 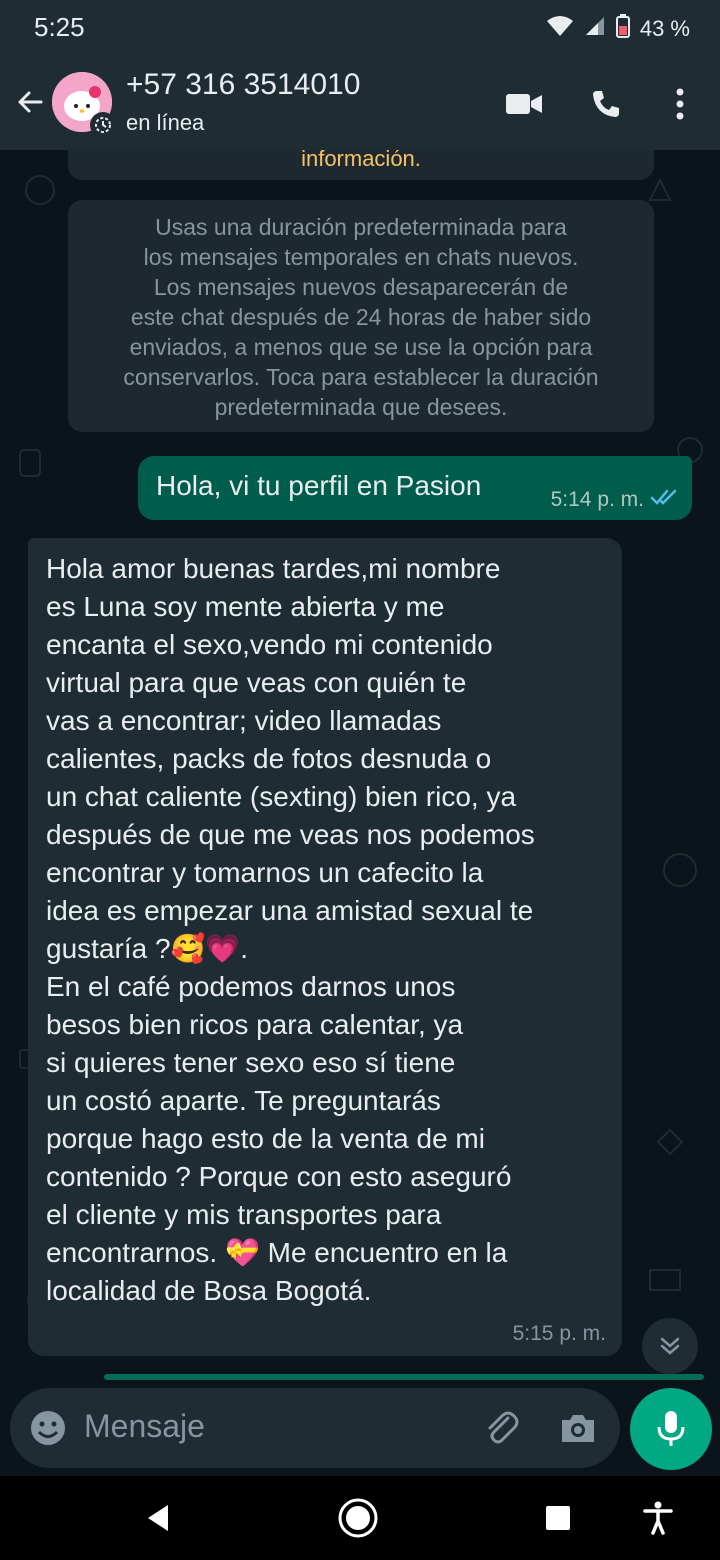 I want to click on signal-icon, so click(x=595, y=29).